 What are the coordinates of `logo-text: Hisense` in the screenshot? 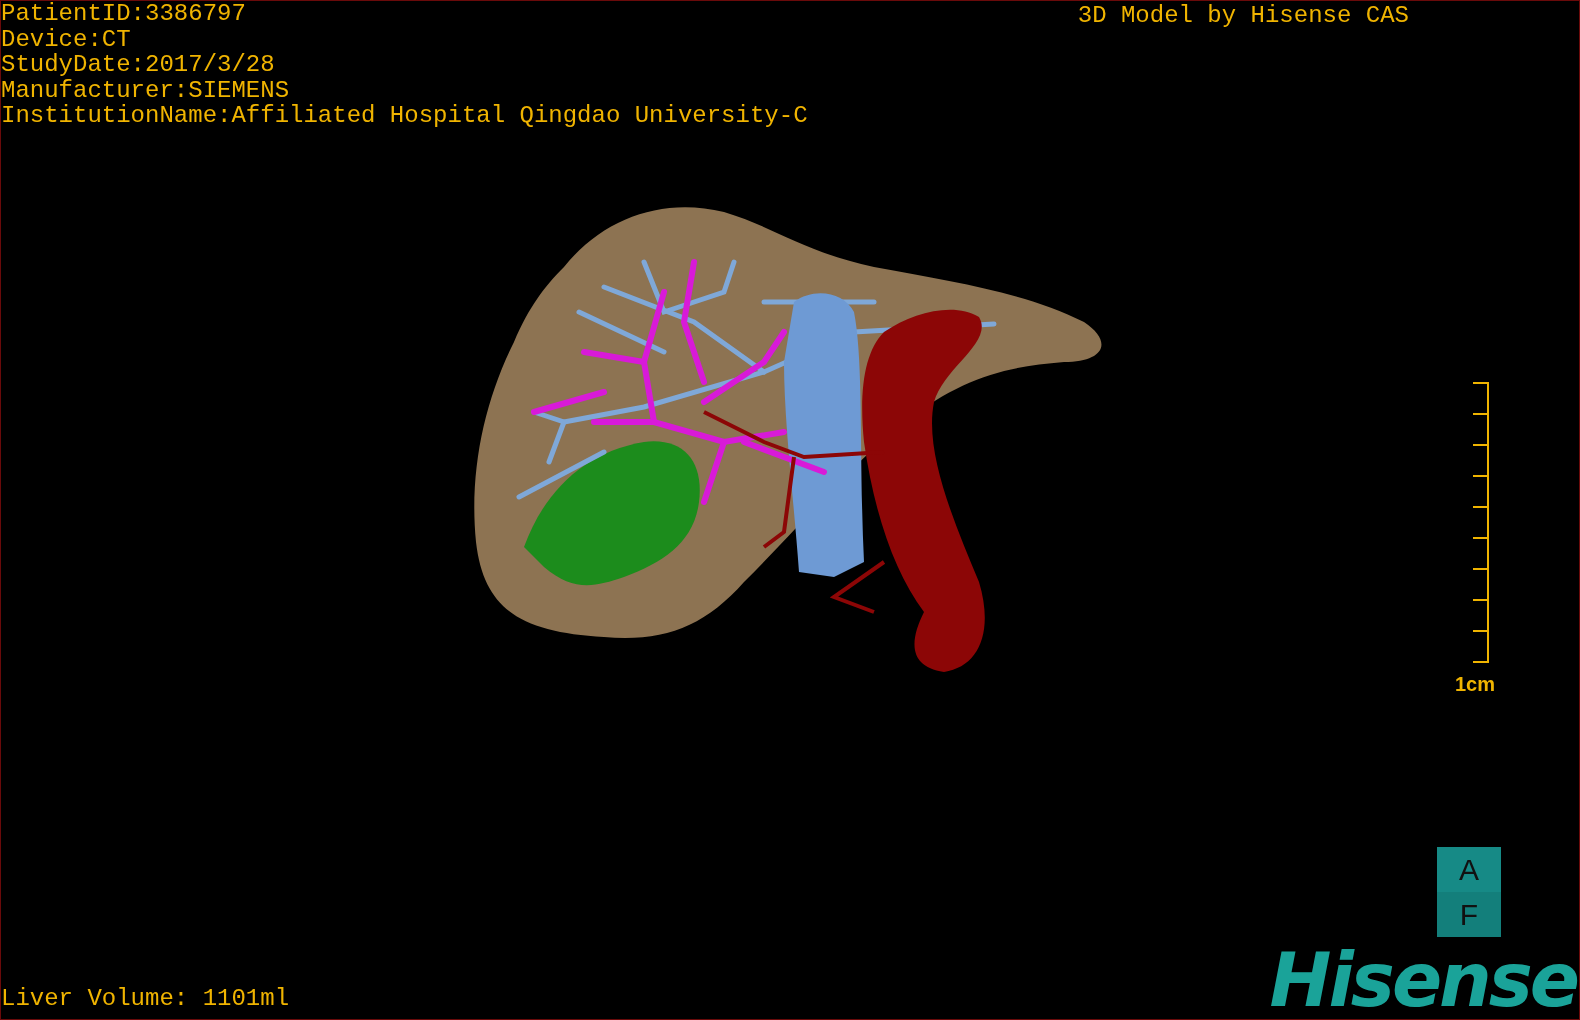 It's located at (1423, 980).